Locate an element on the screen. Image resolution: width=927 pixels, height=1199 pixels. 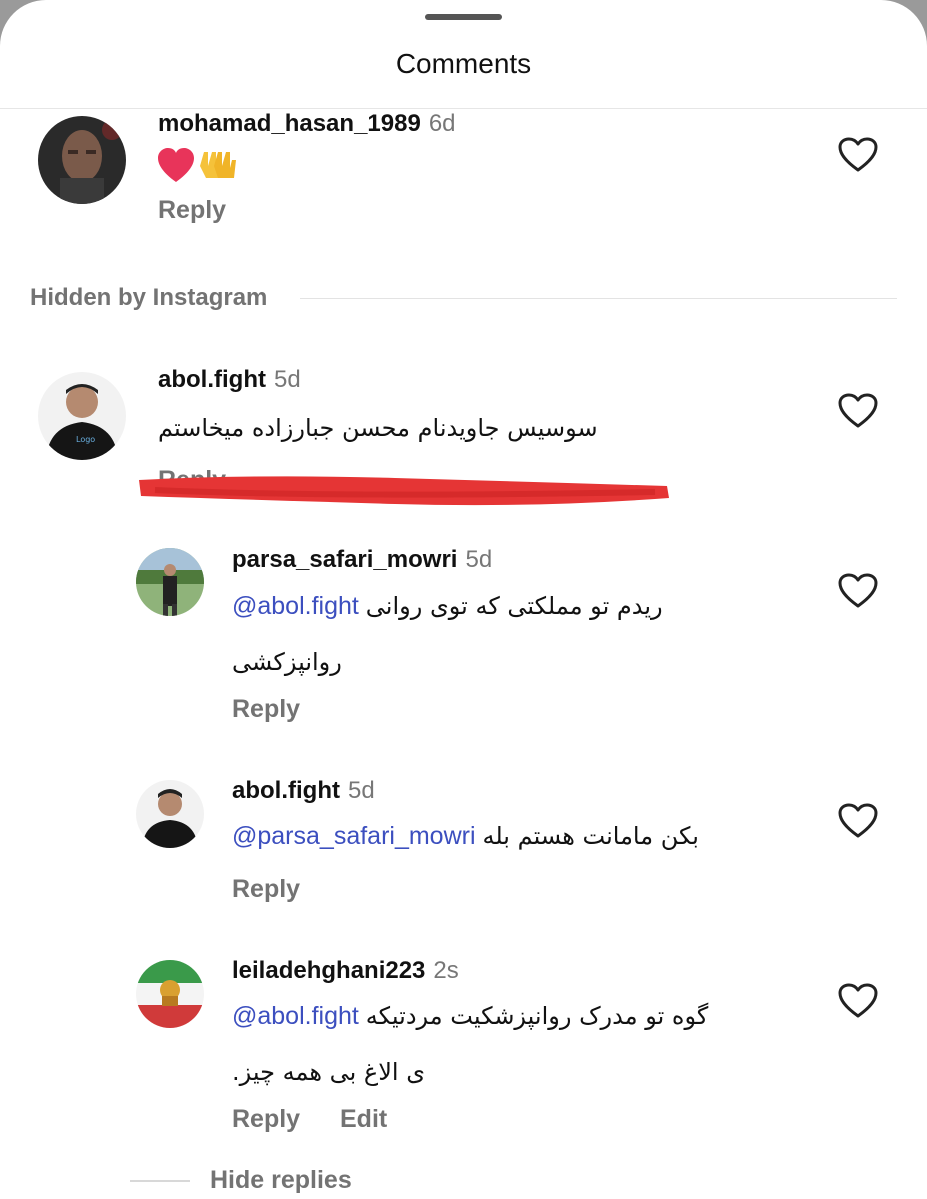
comment-text: سوسیس جاویدنام محسن جبارزاده میخاستم is located at coordinates (378, 428).